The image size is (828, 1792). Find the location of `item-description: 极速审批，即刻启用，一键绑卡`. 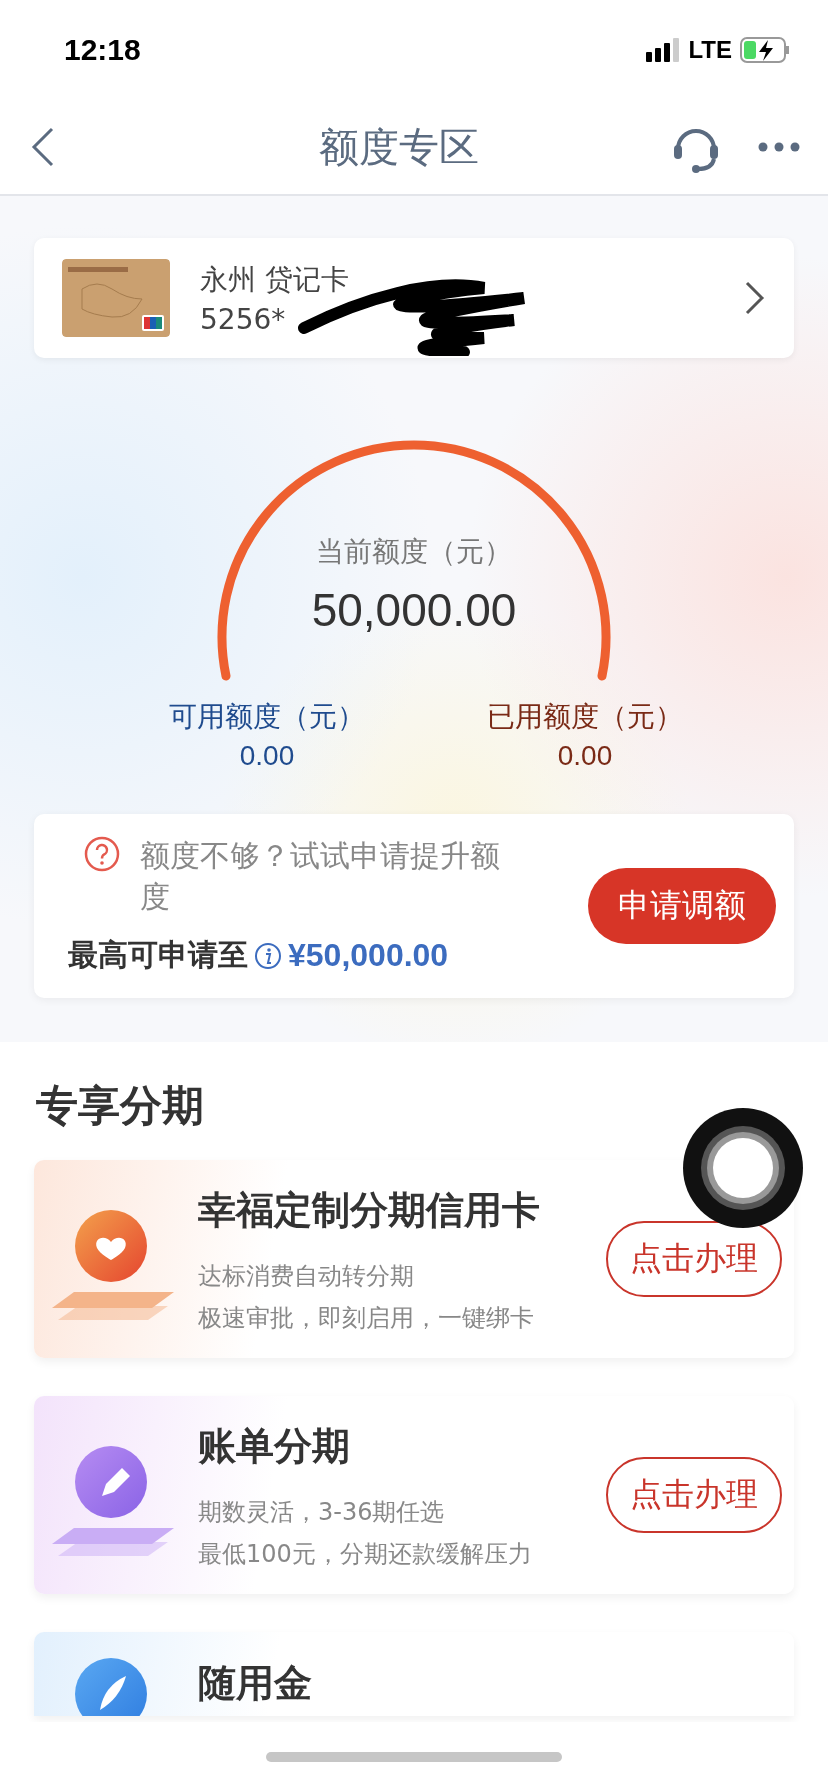

item-description: 极速审批，即刻启用，一键绑卡 is located at coordinates (366, 1318).